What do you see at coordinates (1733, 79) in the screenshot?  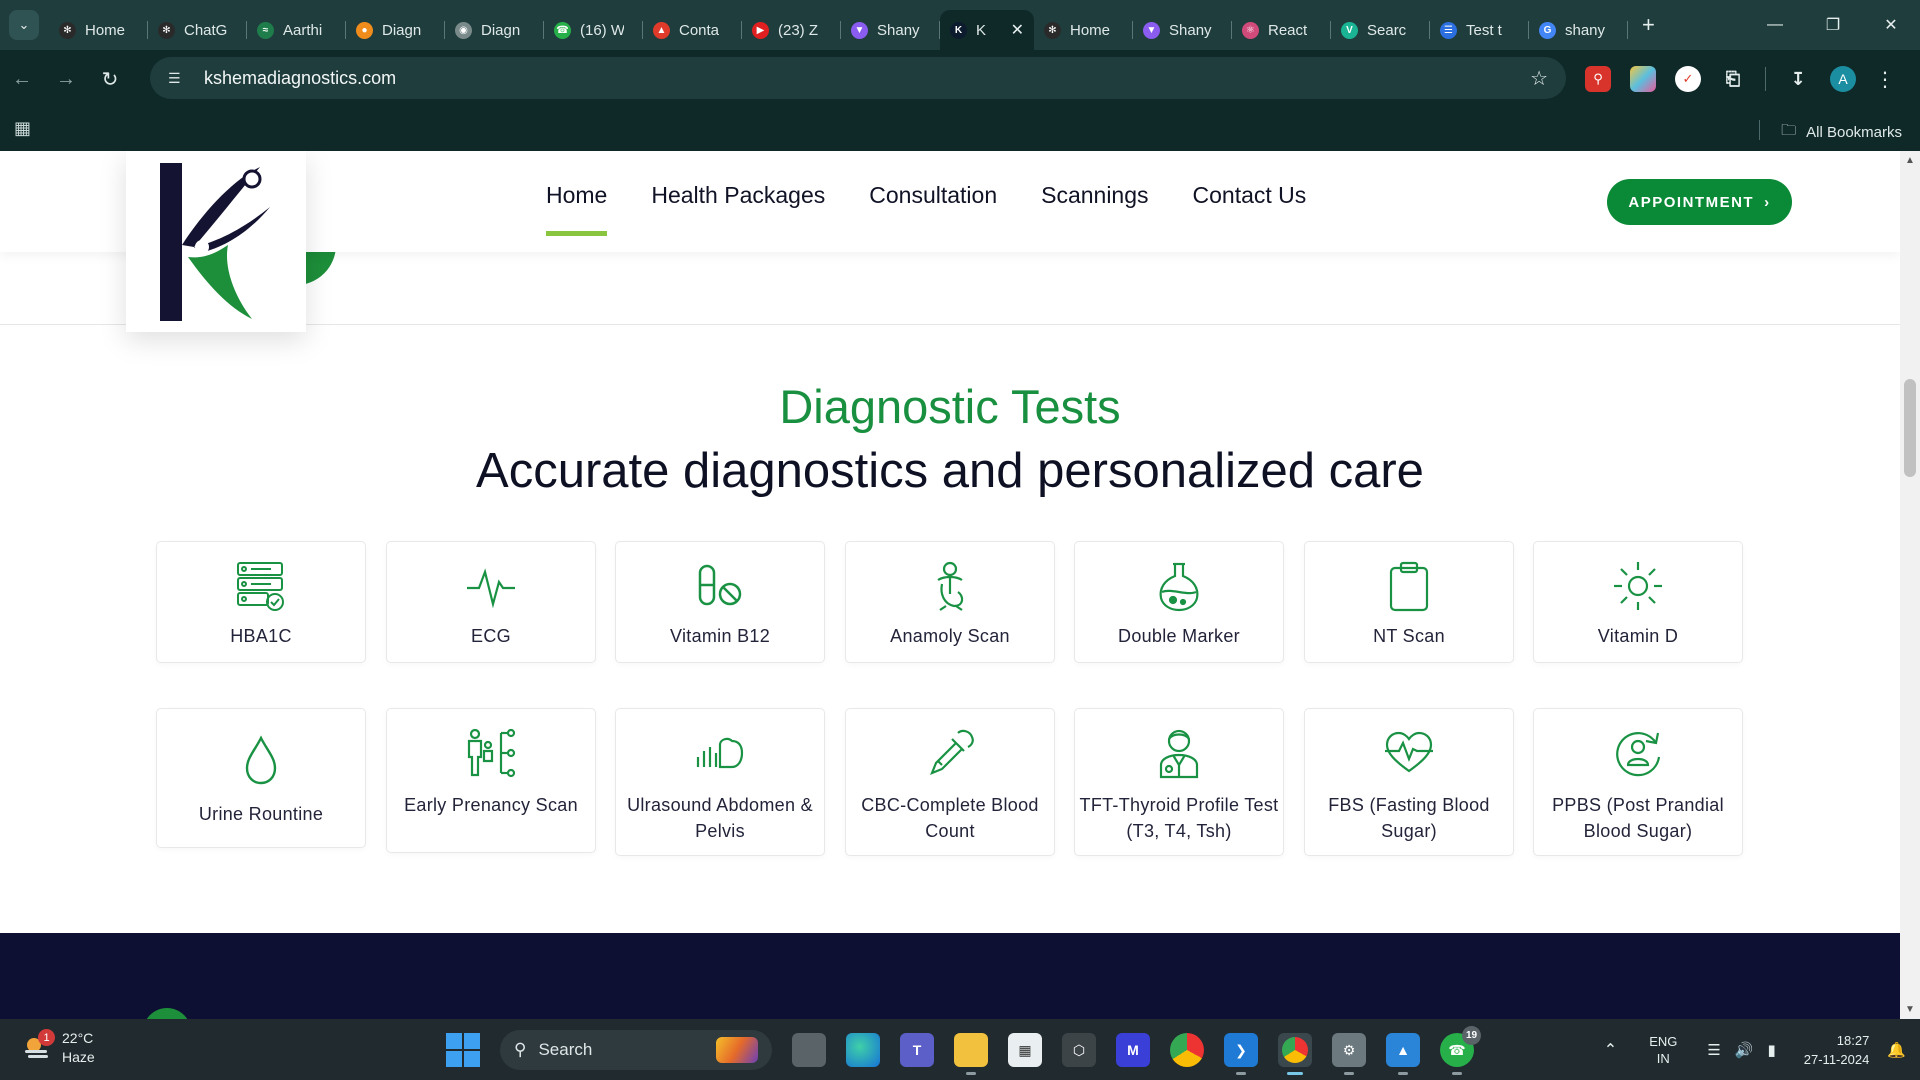 I see `puzzle-extensions-icon: ⎗` at bounding box center [1733, 79].